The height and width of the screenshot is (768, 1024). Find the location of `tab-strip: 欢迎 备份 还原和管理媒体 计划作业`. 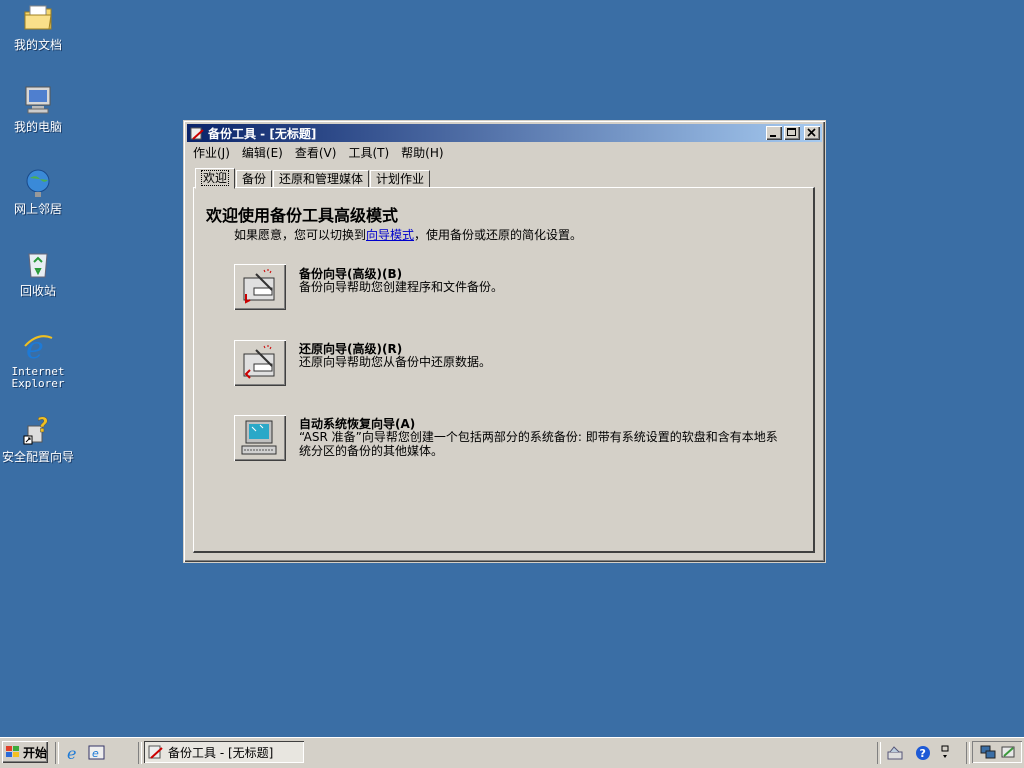

tab-strip: 欢迎 备份 还原和管理媒体 计划作业 is located at coordinates (313, 178).